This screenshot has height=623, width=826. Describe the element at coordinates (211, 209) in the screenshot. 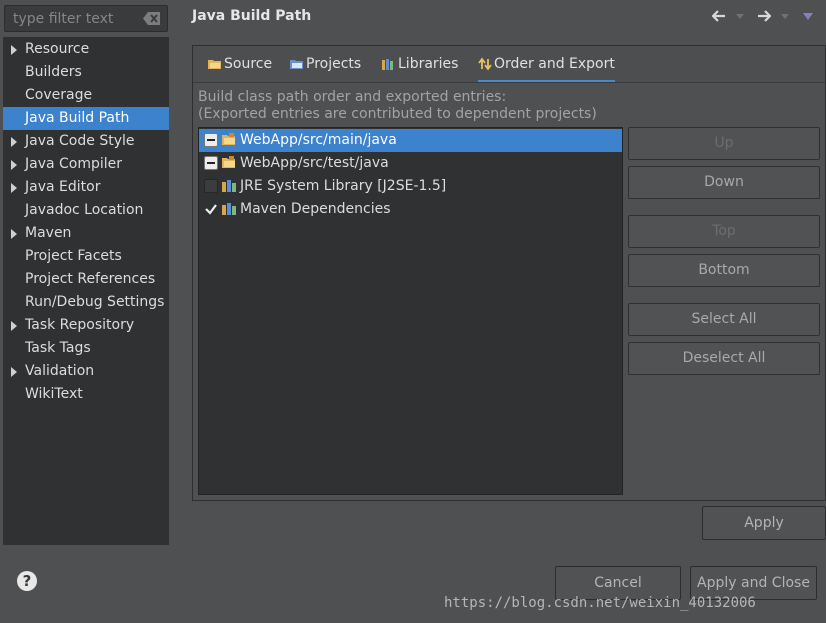

I see `checkmark-icon` at that location.